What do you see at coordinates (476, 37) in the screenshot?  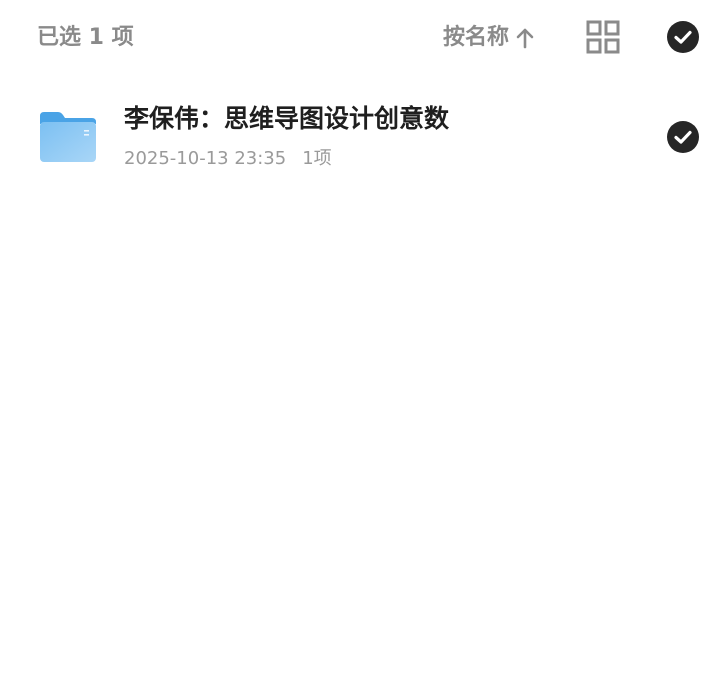 I see `sort-label: 按名称` at bounding box center [476, 37].